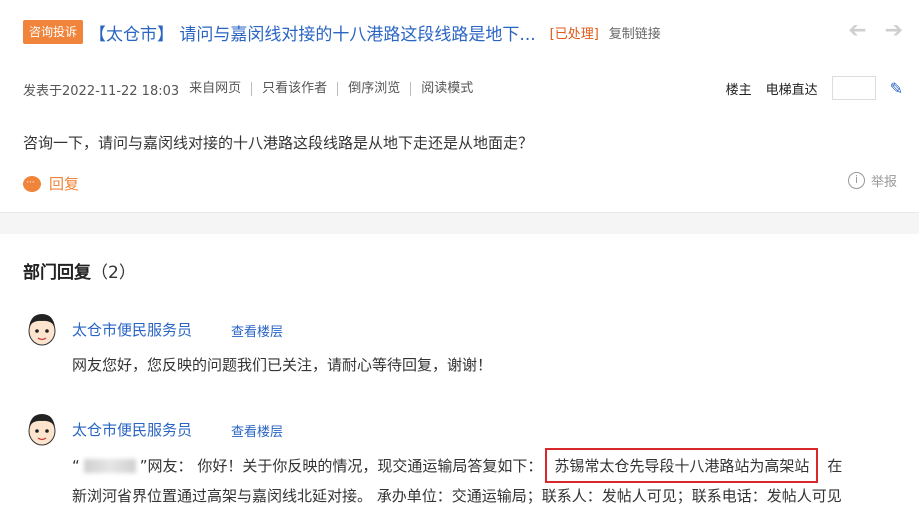 This screenshot has height=529, width=919. I want to click on thread-nav: ➔ ➔, so click(875, 31).